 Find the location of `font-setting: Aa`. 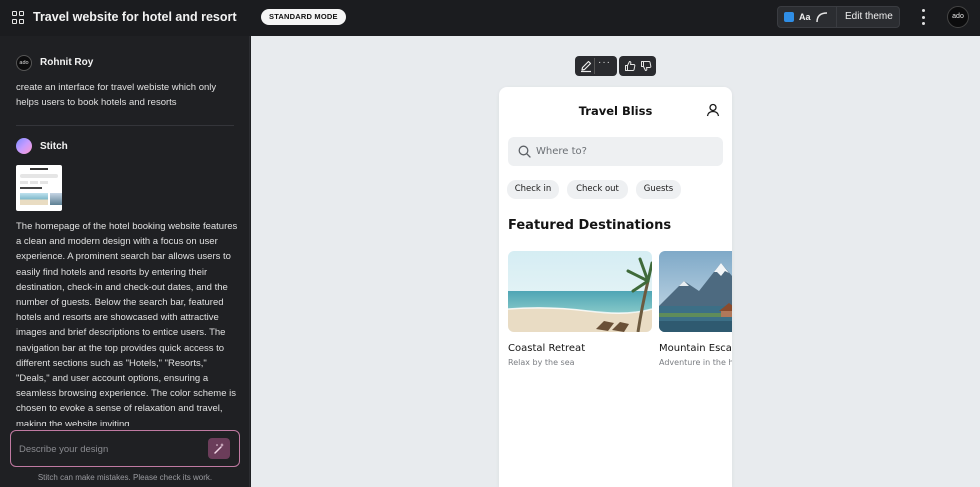

font-setting: Aa is located at coordinates (805, 17).